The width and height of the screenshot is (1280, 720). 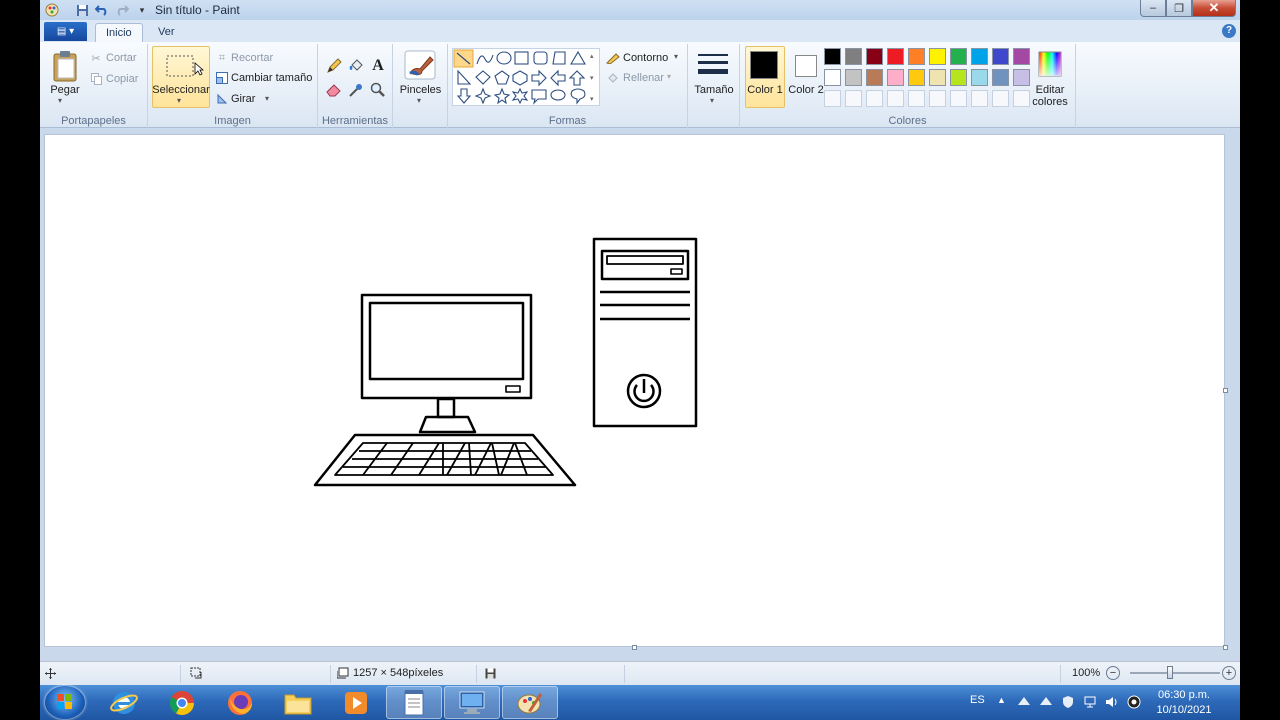 What do you see at coordinates (182, 702) in the screenshot?
I see `chrome-icon` at bounding box center [182, 702].